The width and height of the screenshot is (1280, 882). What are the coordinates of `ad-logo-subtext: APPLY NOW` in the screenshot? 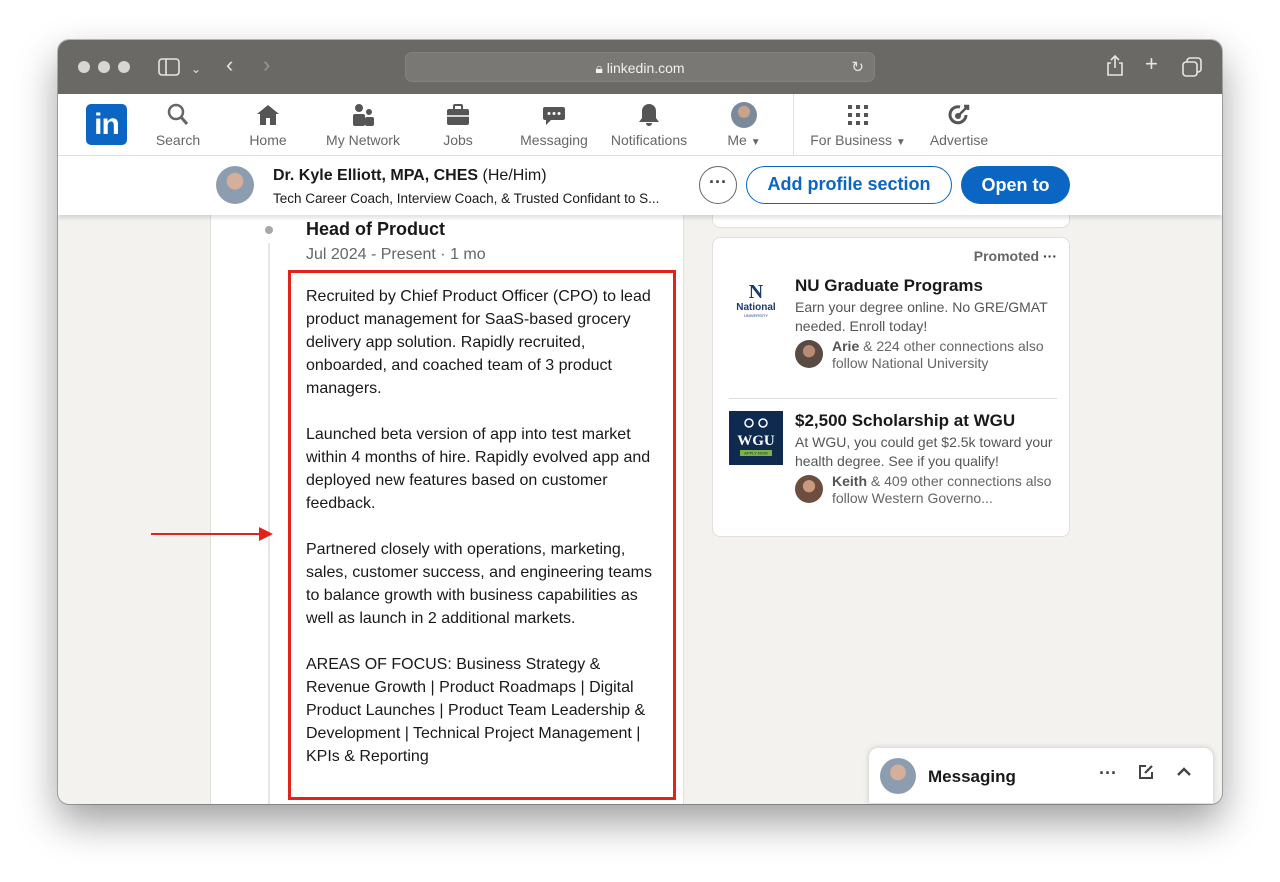 It's located at (756, 453).